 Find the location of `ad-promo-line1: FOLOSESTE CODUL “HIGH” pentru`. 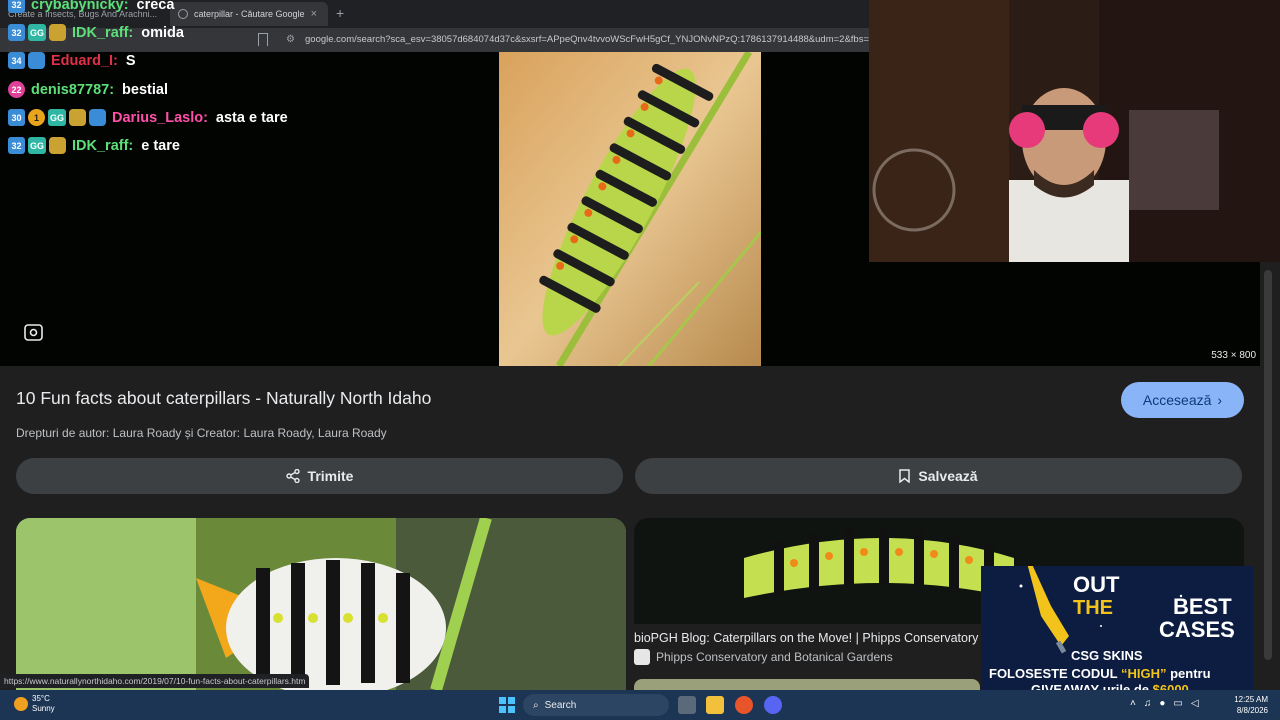

ad-promo-line1: FOLOSESTE CODUL “HIGH” pentru is located at coordinates (1119, 673).